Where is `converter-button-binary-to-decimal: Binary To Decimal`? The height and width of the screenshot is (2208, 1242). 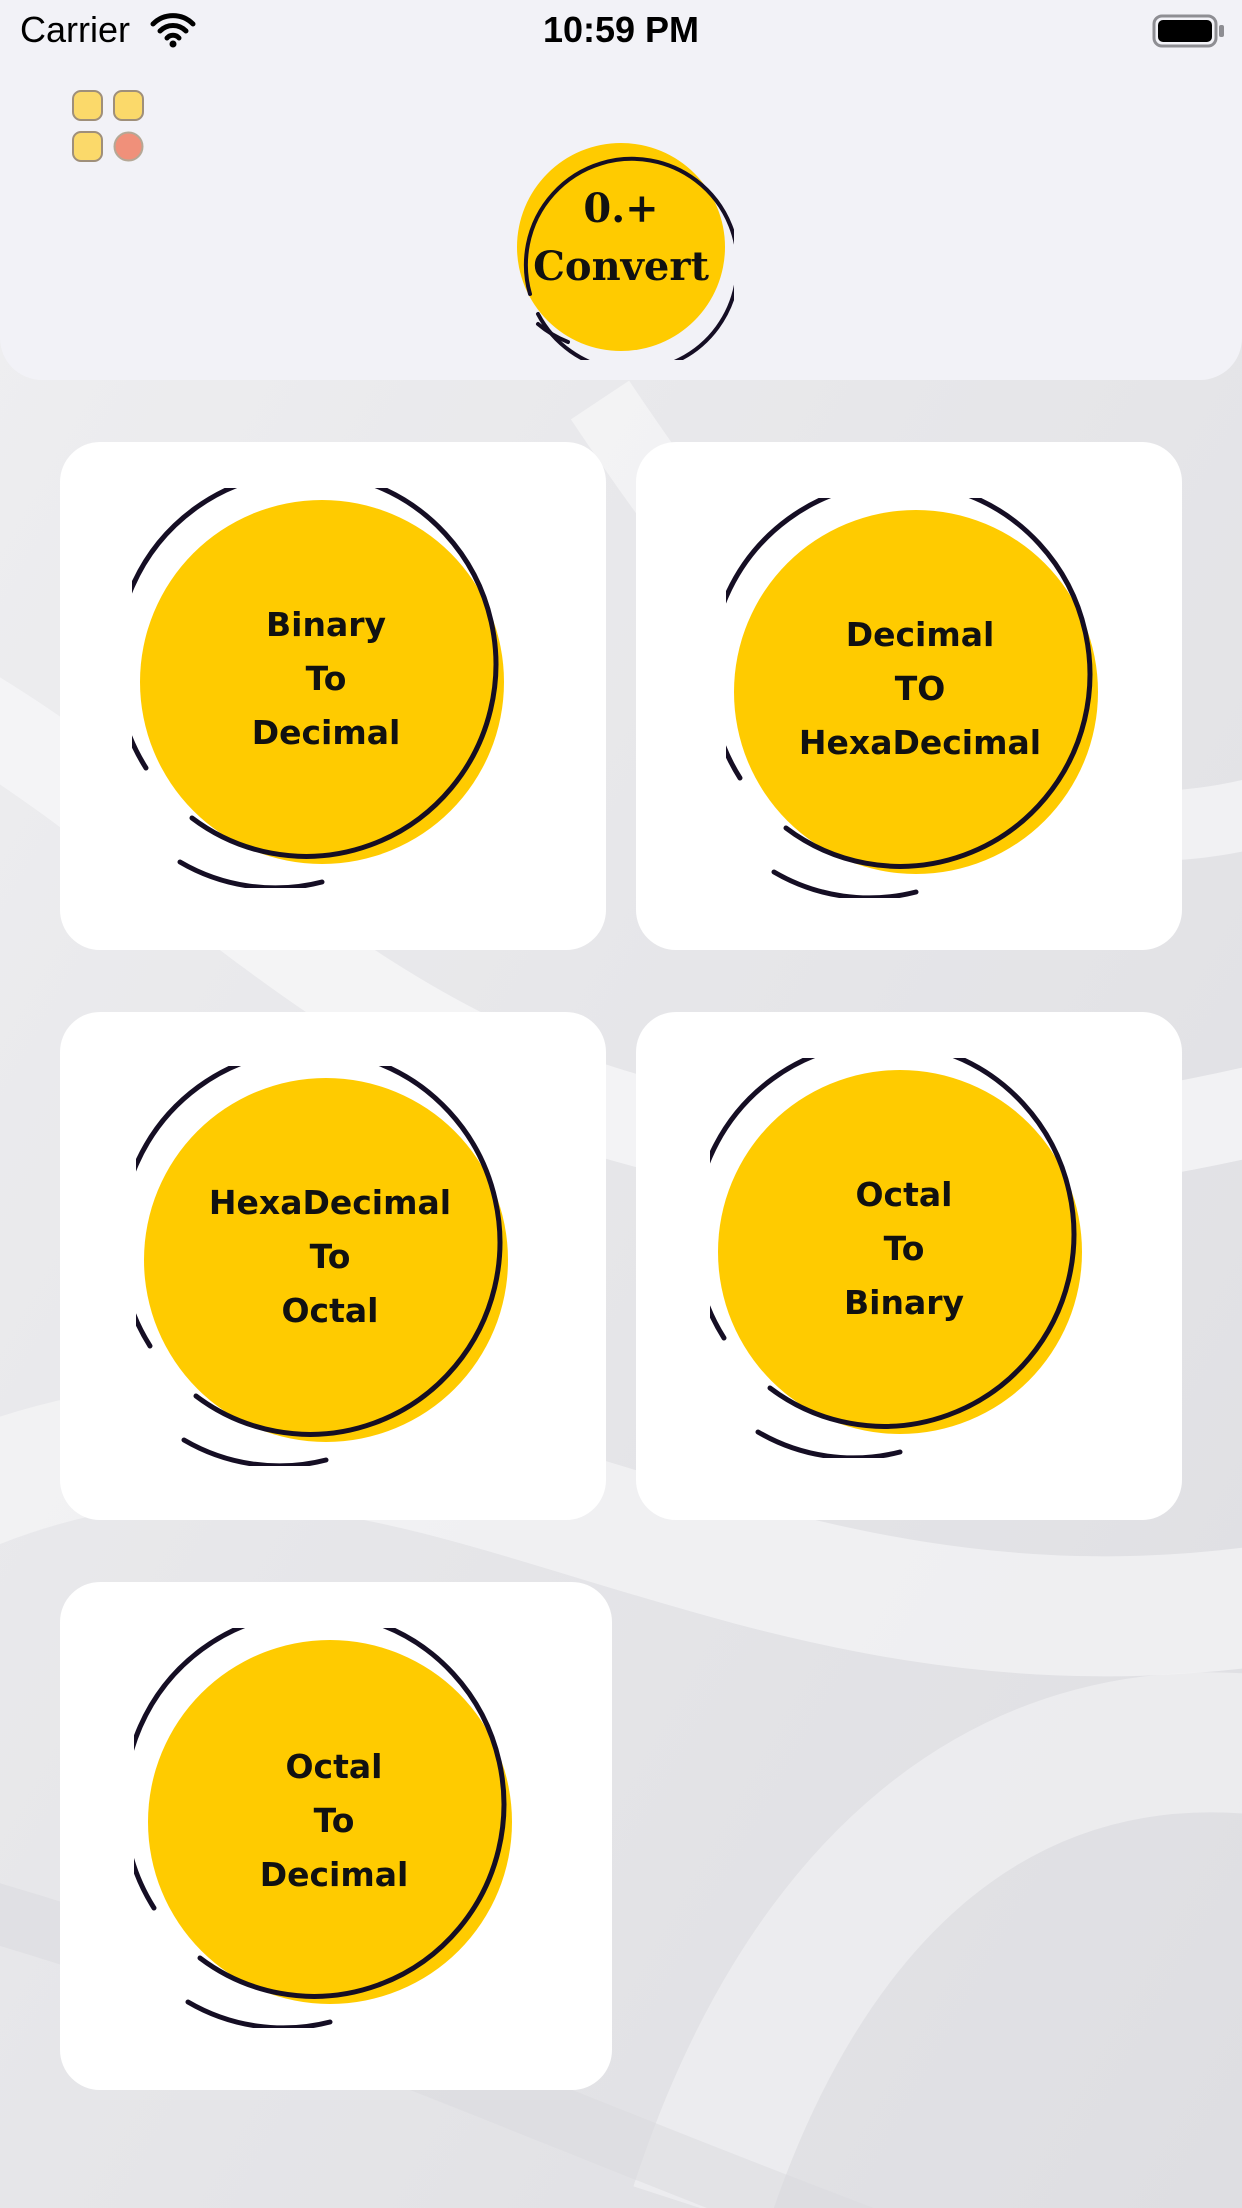
converter-button-binary-to-decimal: Binary To Decimal is located at coordinates (326, 688).